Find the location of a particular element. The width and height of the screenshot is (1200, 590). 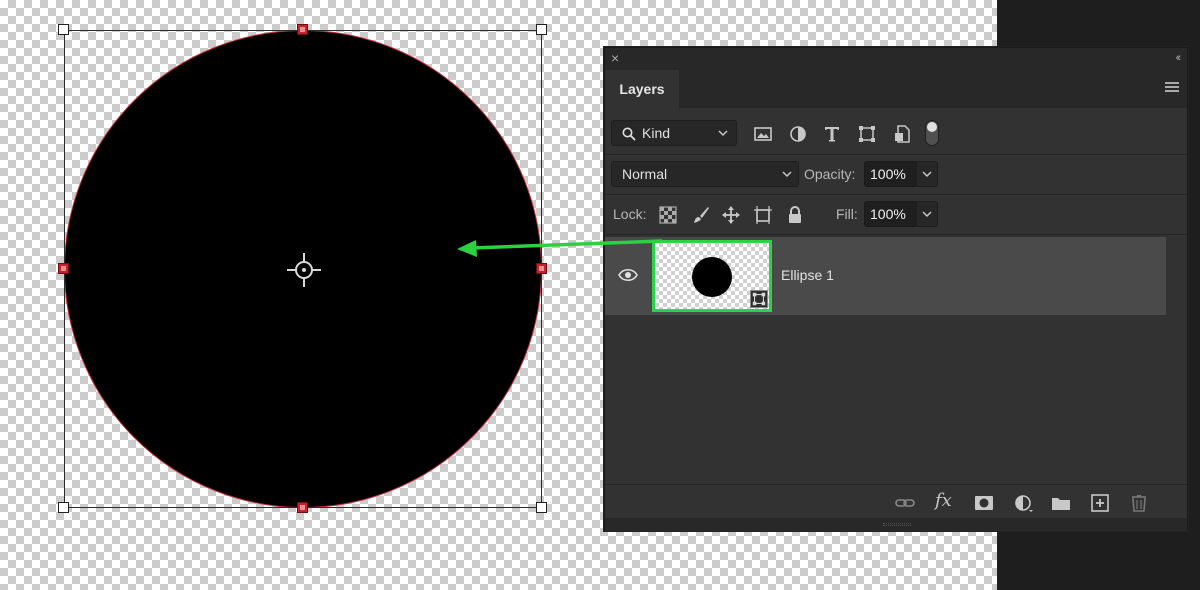

opacity-label: Opacity: is located at coordinates (830, 174).